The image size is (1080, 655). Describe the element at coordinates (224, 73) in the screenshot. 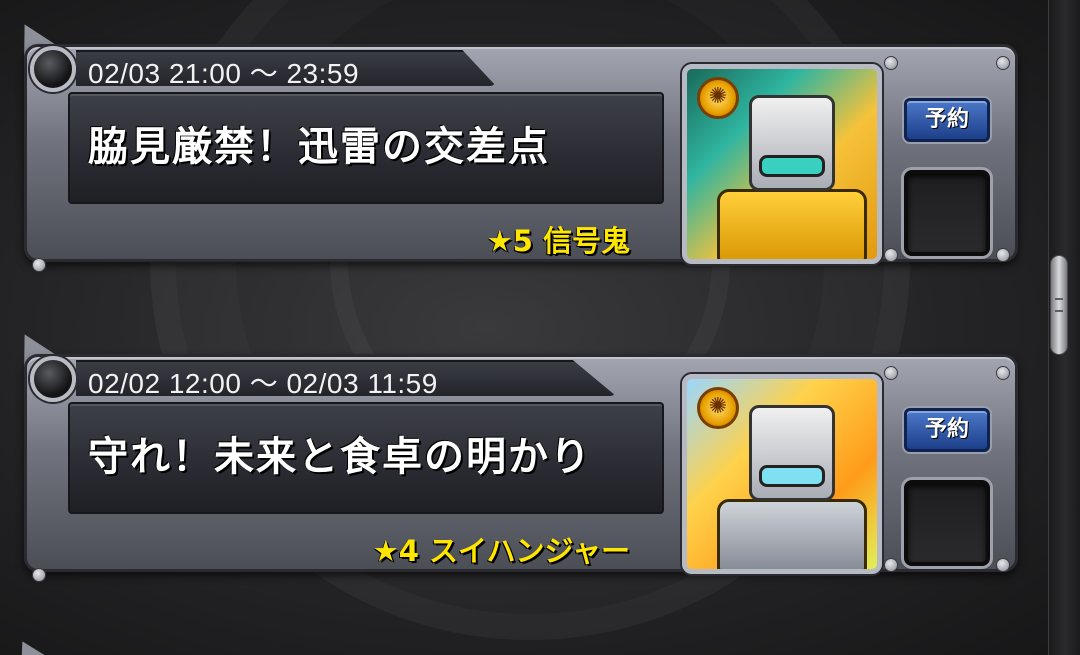

I see `quest-time: 02/03 21:00 ～ 23:59` at that location.